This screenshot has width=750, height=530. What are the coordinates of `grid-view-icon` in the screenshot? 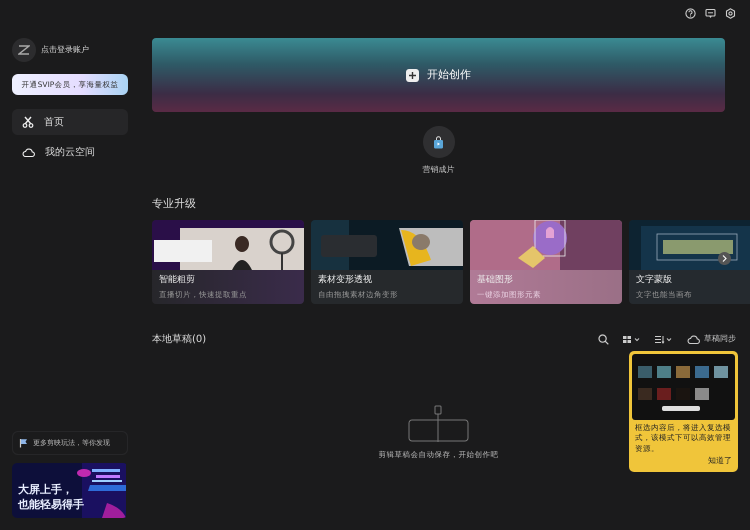 It's located at (632, 339).